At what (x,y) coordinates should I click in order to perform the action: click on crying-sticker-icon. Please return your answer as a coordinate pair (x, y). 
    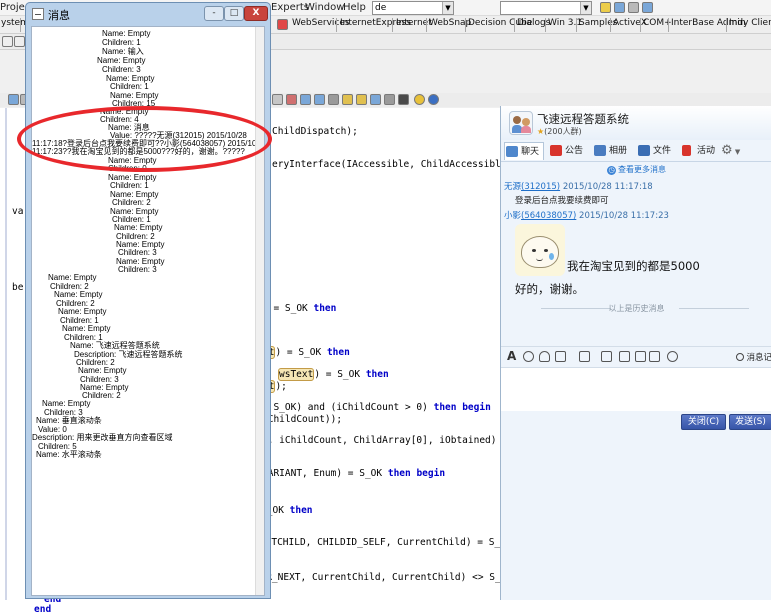
    Looking at the image, I should click on (540, 250).